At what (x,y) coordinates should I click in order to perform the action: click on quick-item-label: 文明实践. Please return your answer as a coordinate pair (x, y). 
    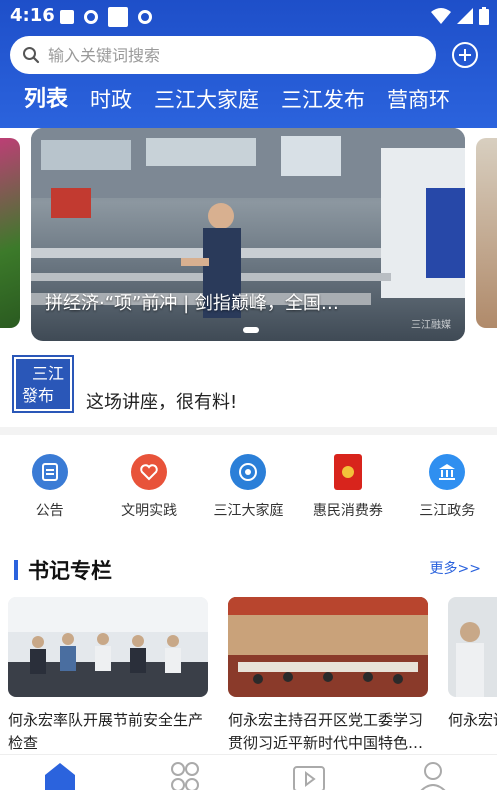
    Looking at the image, I should click on (149, 511).